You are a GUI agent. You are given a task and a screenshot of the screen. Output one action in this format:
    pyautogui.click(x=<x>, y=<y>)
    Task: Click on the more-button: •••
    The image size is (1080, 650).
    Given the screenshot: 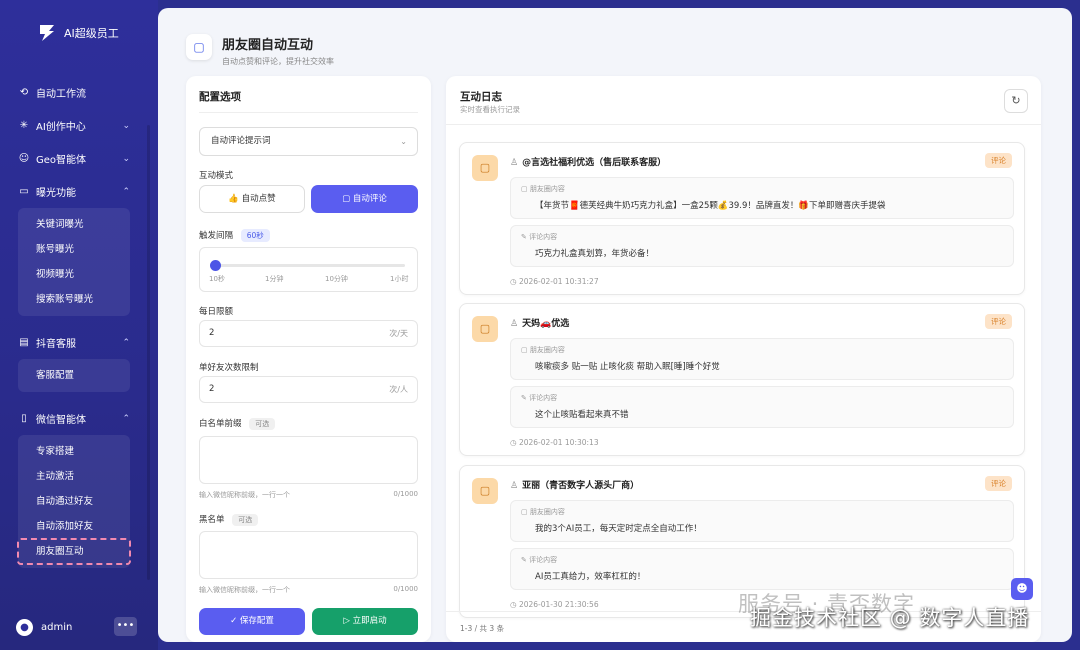 What is the action you would take?
    pyautogui.click(x=125, y=626)
    